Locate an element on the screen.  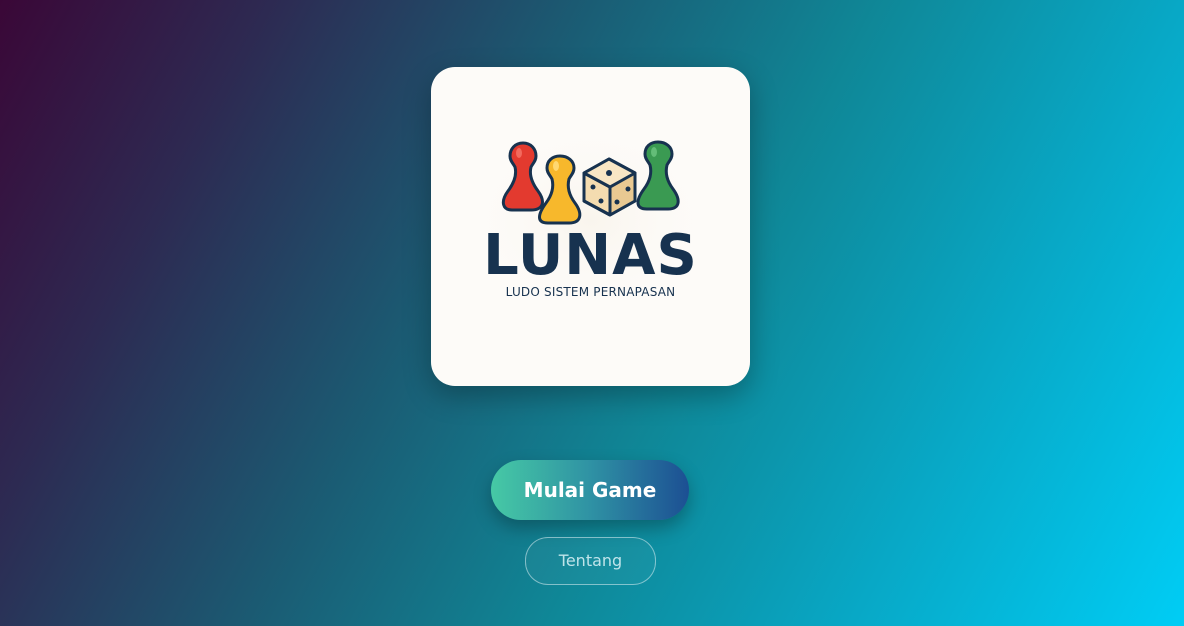
start-game-button: Mulai Game is located at coordinates (590, 490).